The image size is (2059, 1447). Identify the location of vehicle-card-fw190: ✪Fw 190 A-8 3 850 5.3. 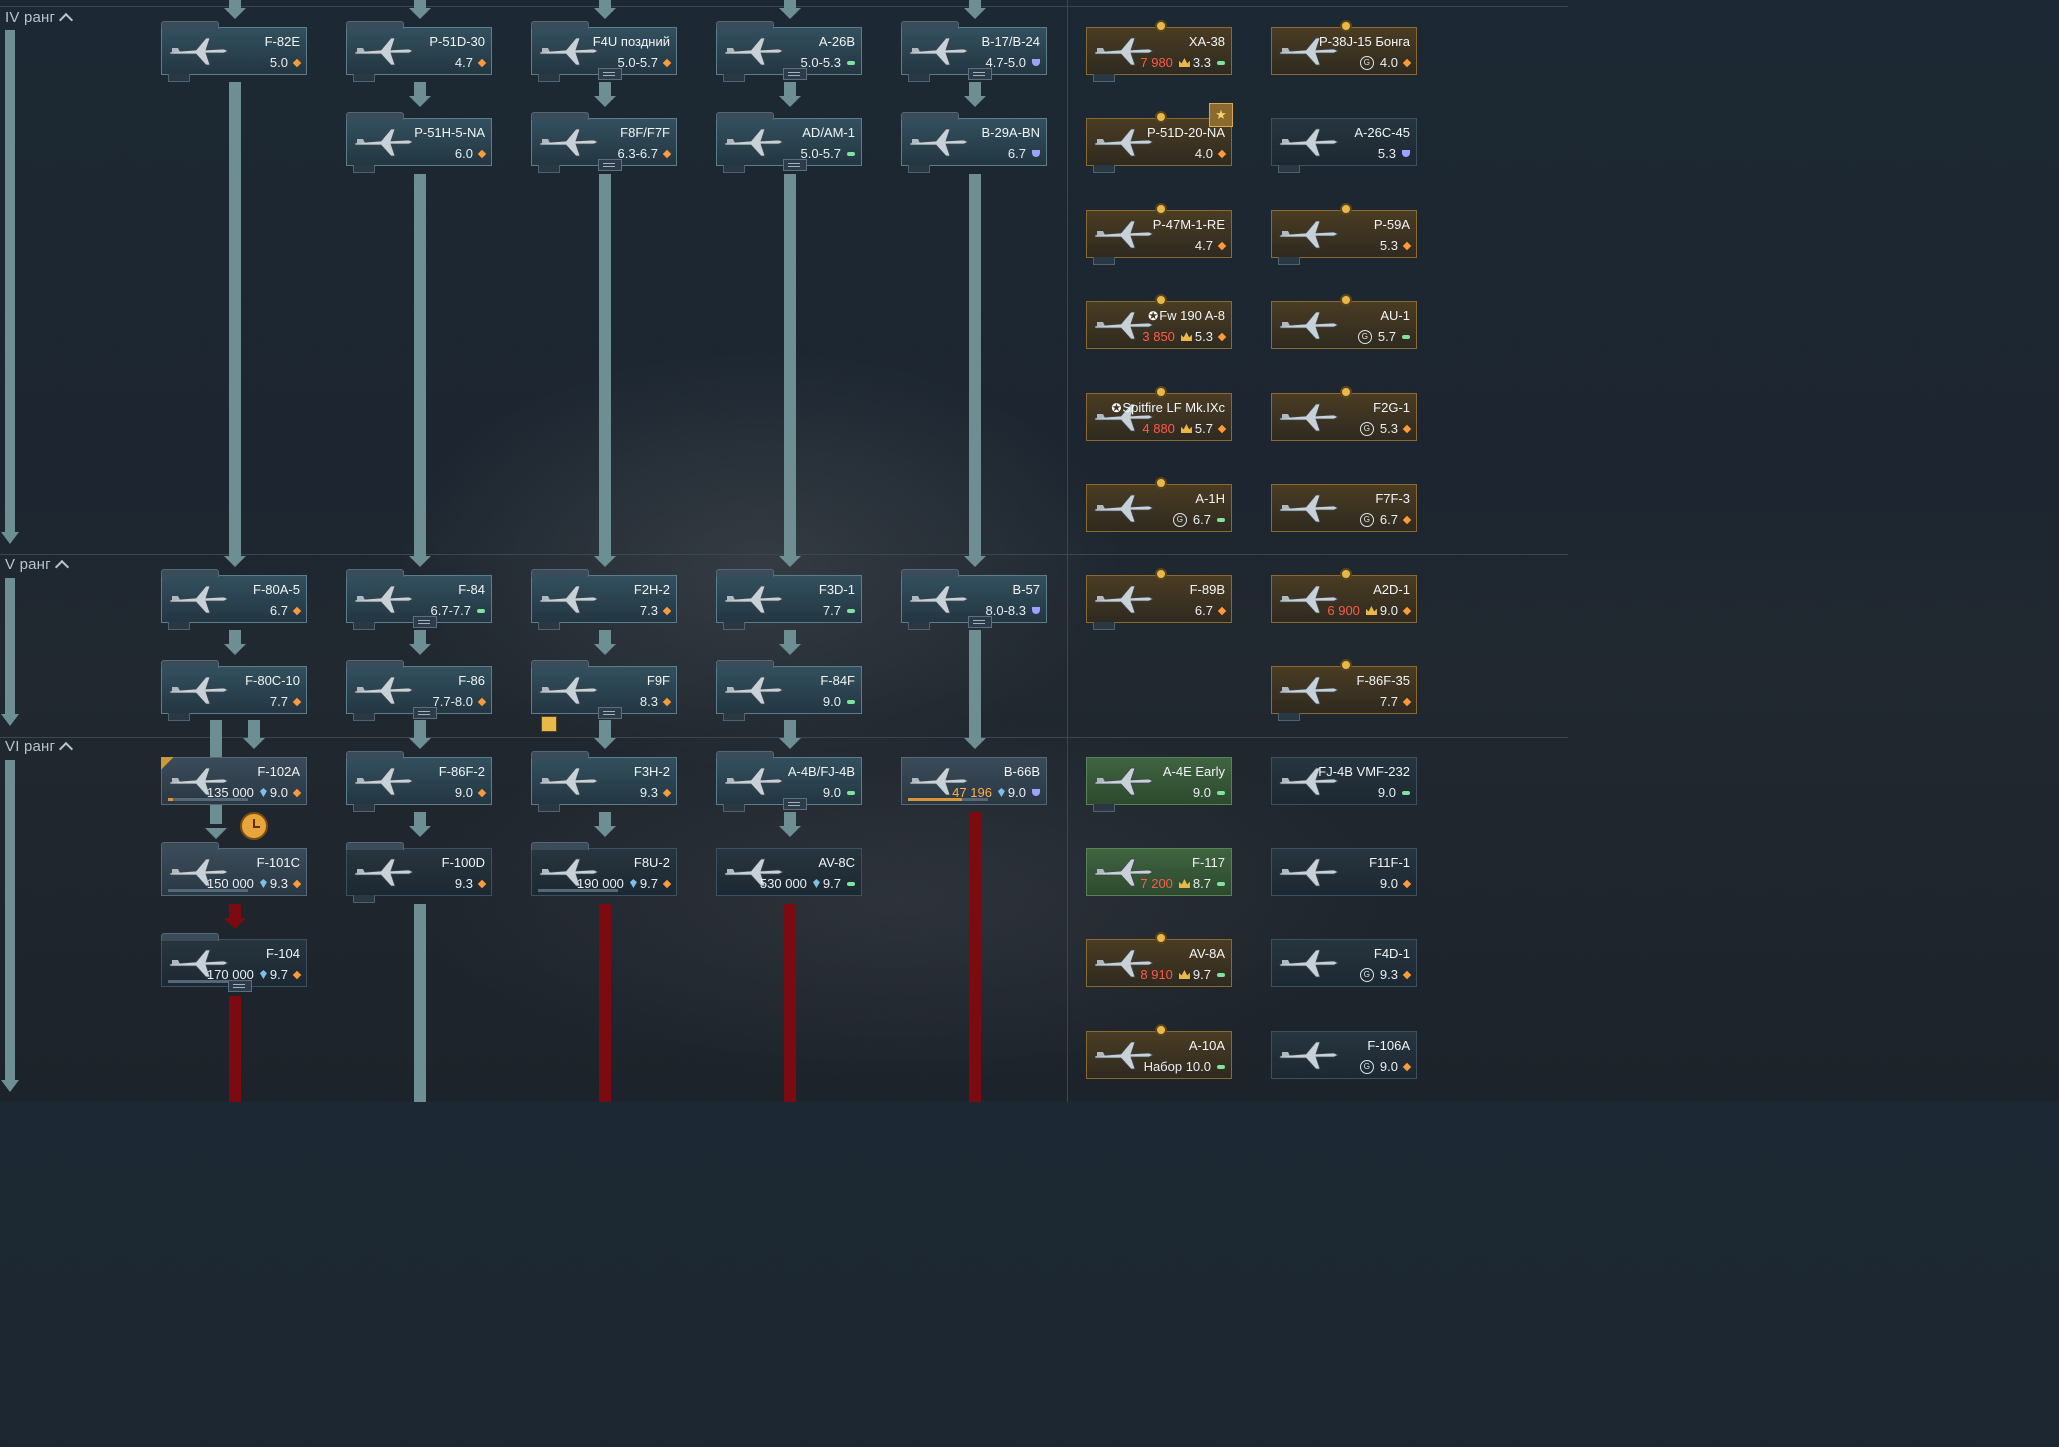
(1159, 321).